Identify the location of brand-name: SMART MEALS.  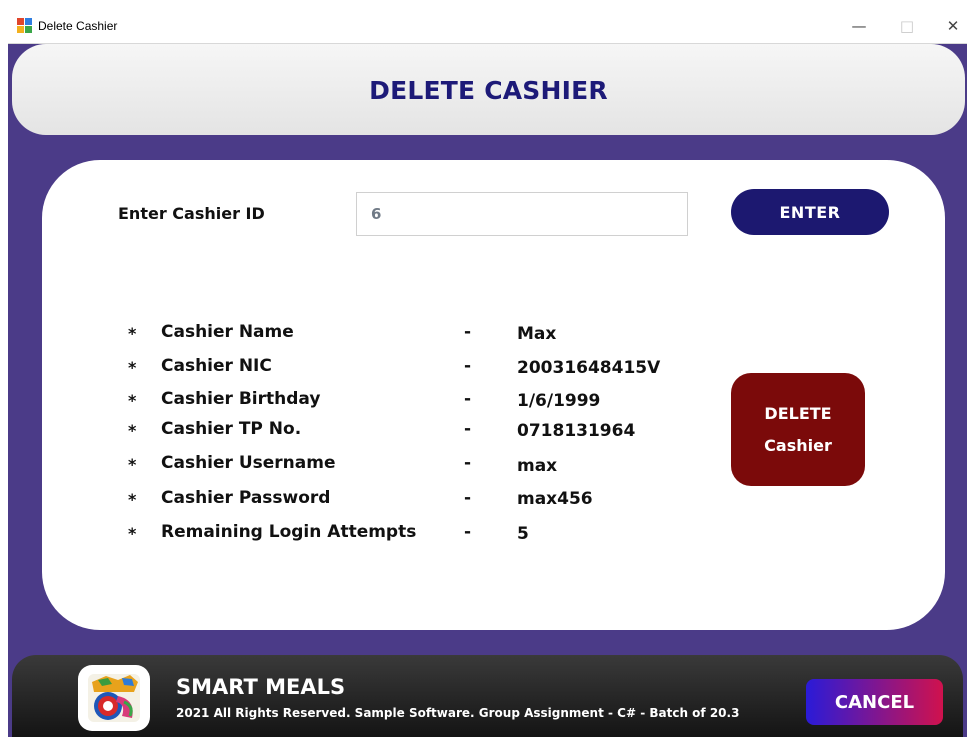
(261, 687).